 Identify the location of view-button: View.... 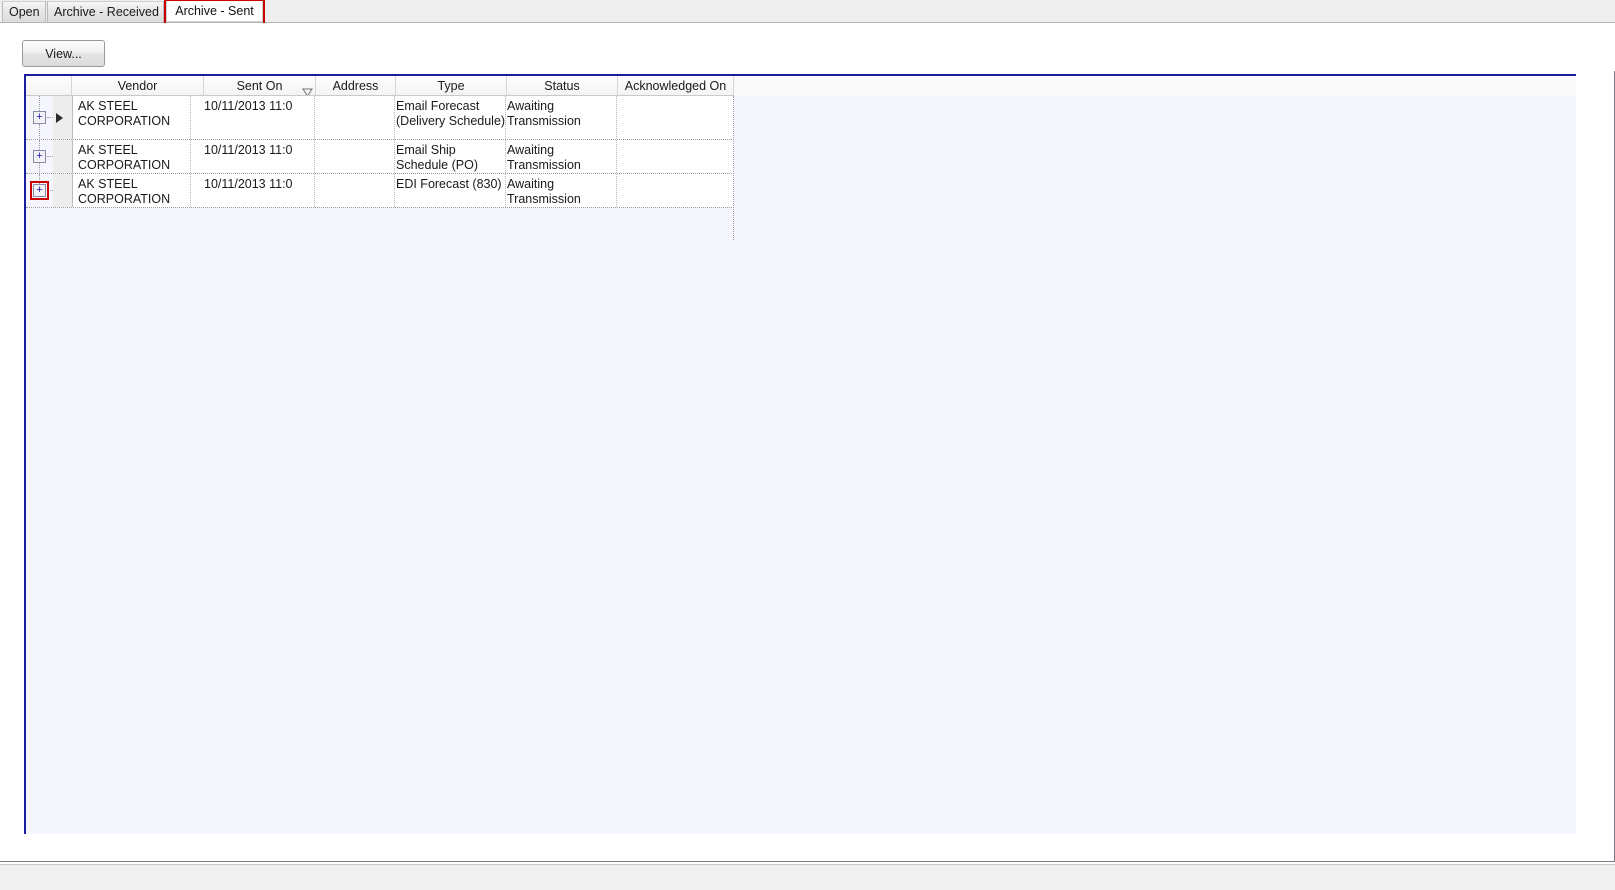
(63, 53).